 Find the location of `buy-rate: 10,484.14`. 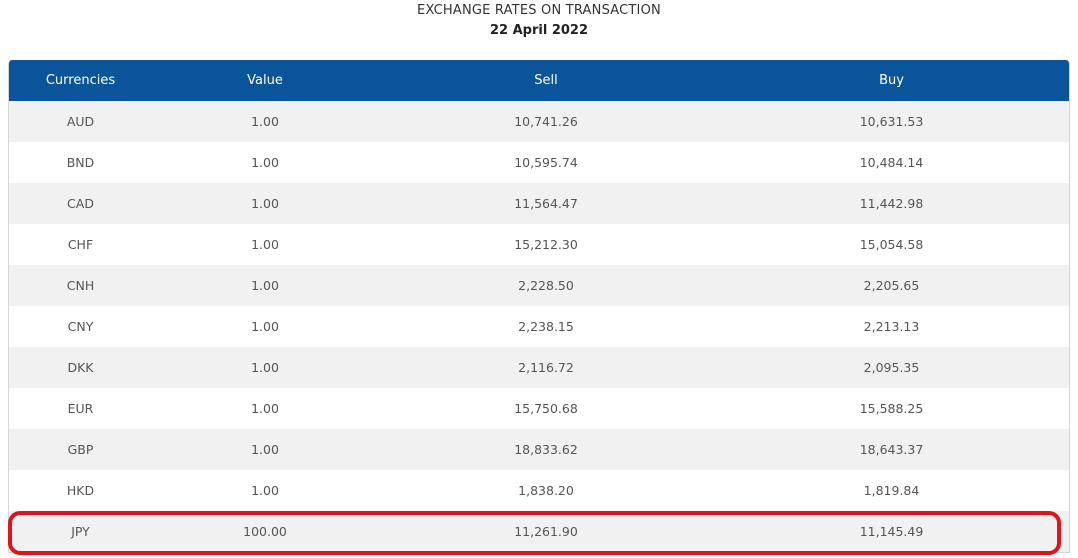

buy-rate: 10,484.14 is located at coordinates (891, 162).